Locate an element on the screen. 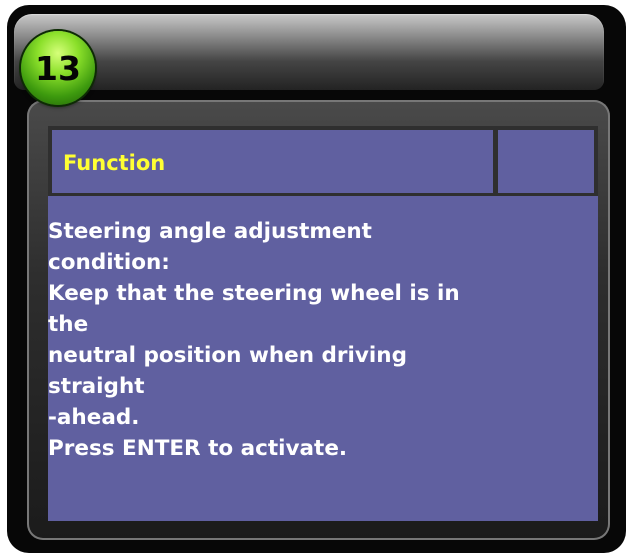  instruction-line: Keep that the steering wheel is in is located at coordinates (254, 293).